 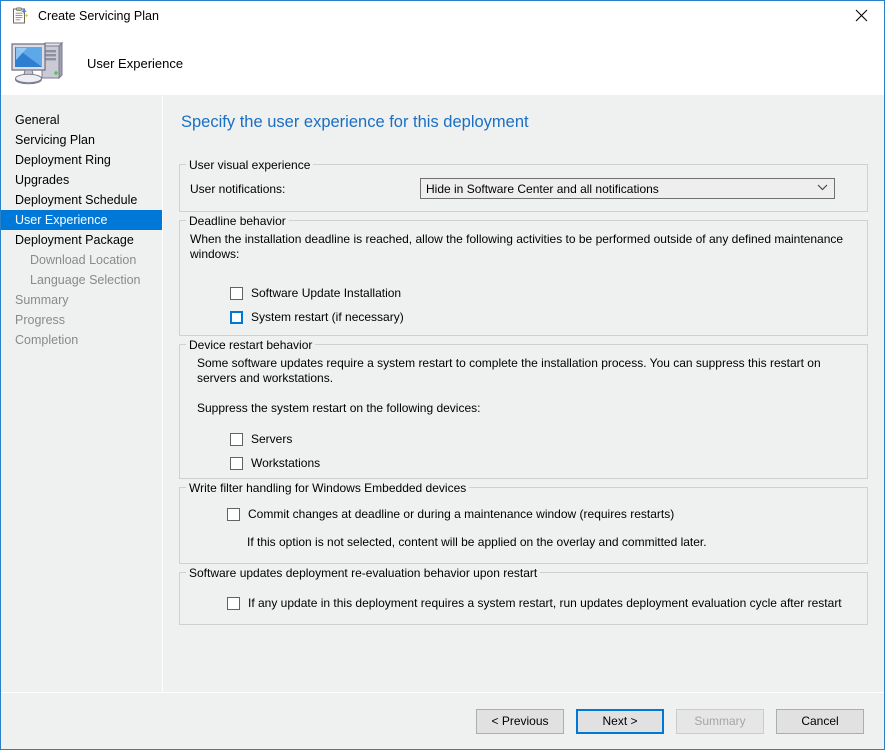 What do you see at coordinates (135, 63) in the screenshot?
I see `banner-title: User Experience` at bounding box center [135, 63].